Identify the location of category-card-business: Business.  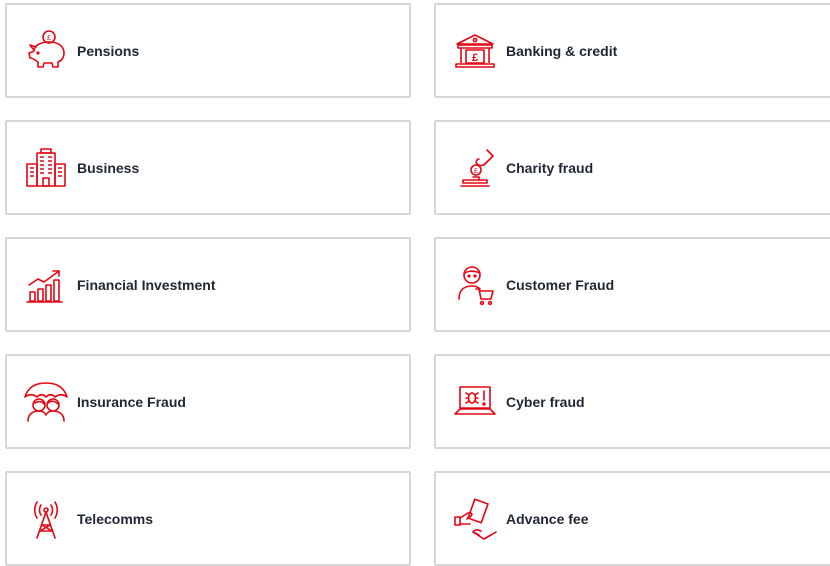
(208, 167).